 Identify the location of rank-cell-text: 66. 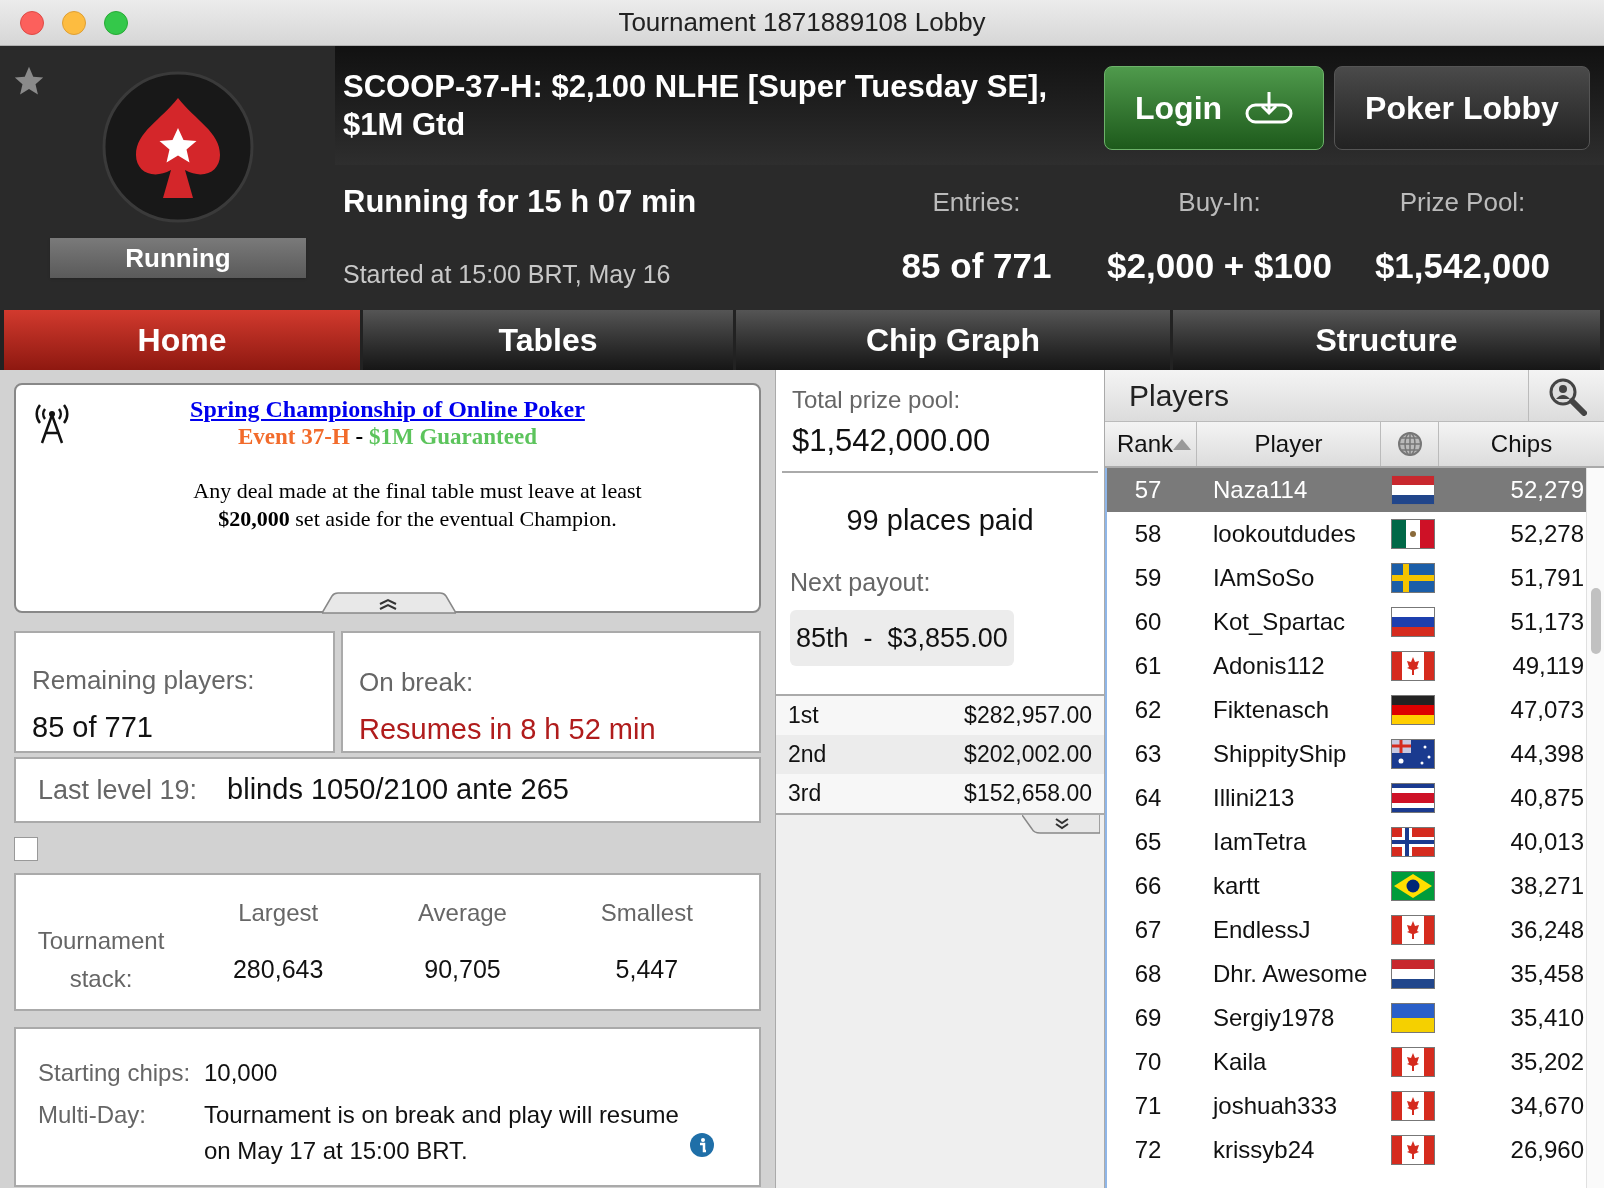
(1148, 886).